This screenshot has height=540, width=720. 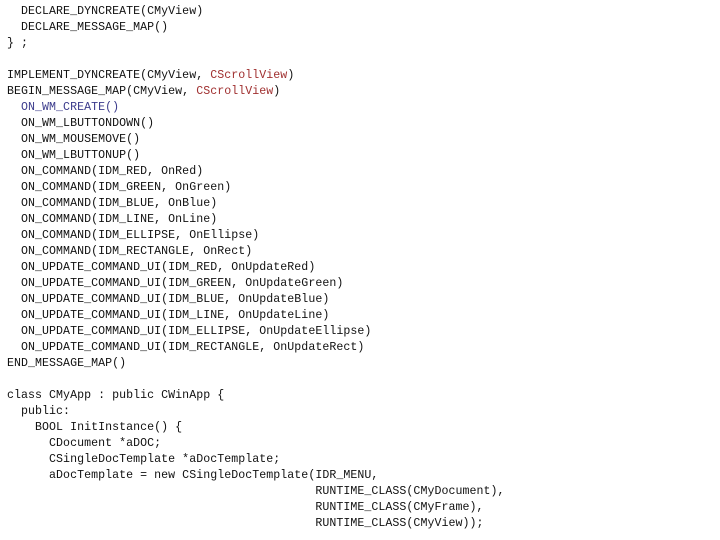 What do you see at coordinates (399, 507) in the screenshot?
I see `code-token-plain: RUNTIME_CLASS(CMyFrame),` at bounding box center [399, 507].